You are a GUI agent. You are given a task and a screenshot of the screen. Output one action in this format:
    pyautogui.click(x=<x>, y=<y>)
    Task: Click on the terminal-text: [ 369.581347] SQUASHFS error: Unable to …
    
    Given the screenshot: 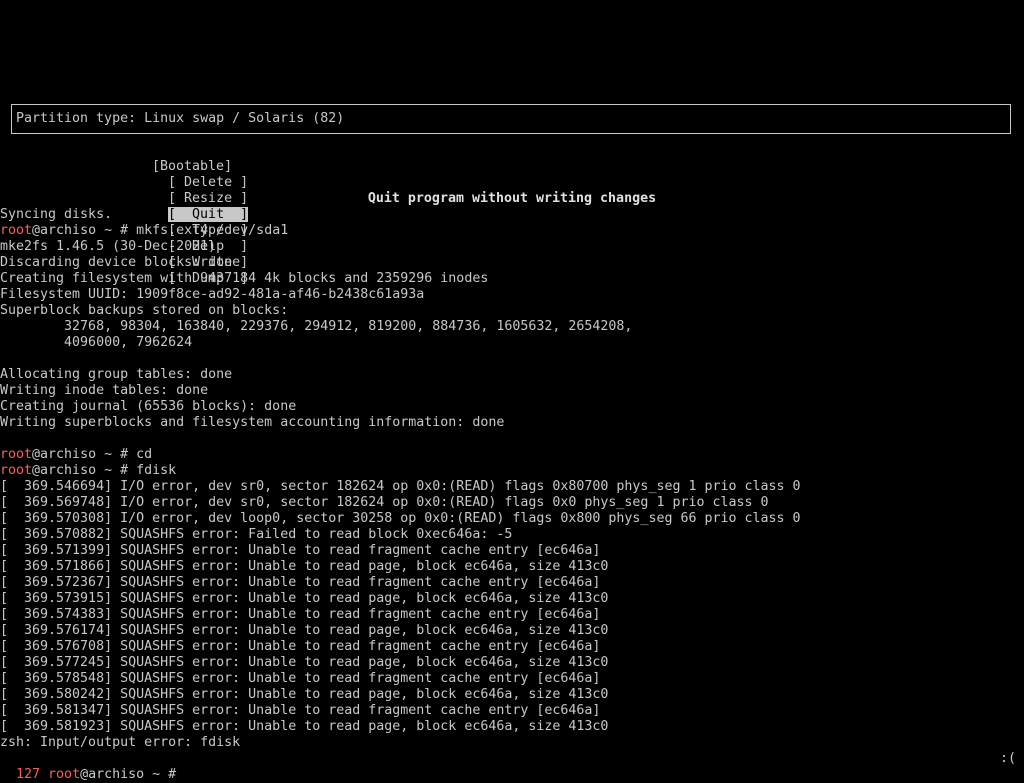 What is the action you would take?
    pyautogui.click(x=300, y=710)
    